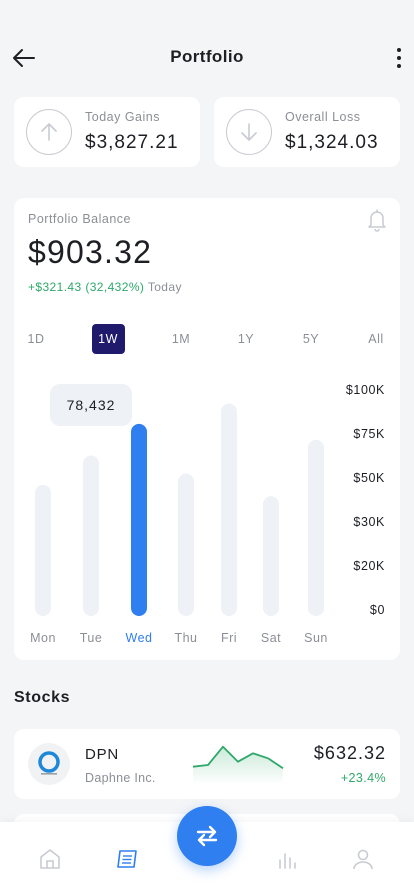 The image size is (414, 896). What do you see at coordinates (164, 287) in the screenshot?
I see `balance-change-period: Today` at bounding box center [164, 287].